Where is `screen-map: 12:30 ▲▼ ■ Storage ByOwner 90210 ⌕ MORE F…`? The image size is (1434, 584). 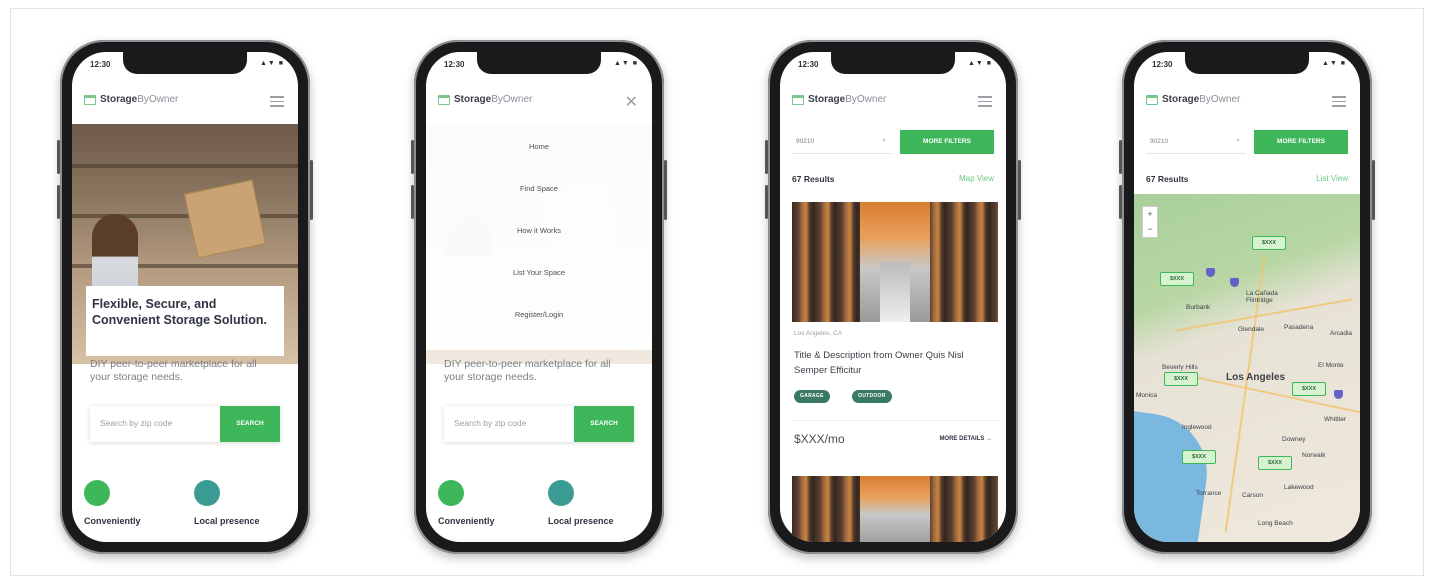 screen-map: 12:30 ▲▼ ■ Storage ByOwner 90210 ⌕ MORE F… is located at coordinates (1247, 297).